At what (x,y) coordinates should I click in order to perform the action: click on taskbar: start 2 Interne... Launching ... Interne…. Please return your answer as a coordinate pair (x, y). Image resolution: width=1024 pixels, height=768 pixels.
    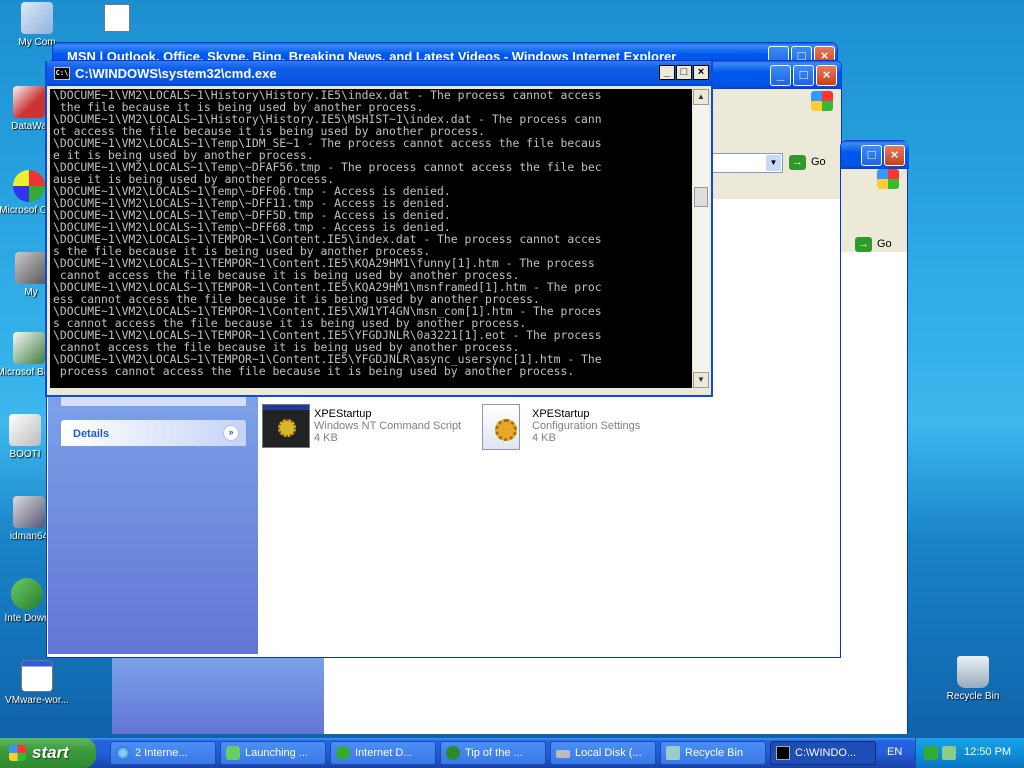
    Looking at the image, I should click on (512, 753).